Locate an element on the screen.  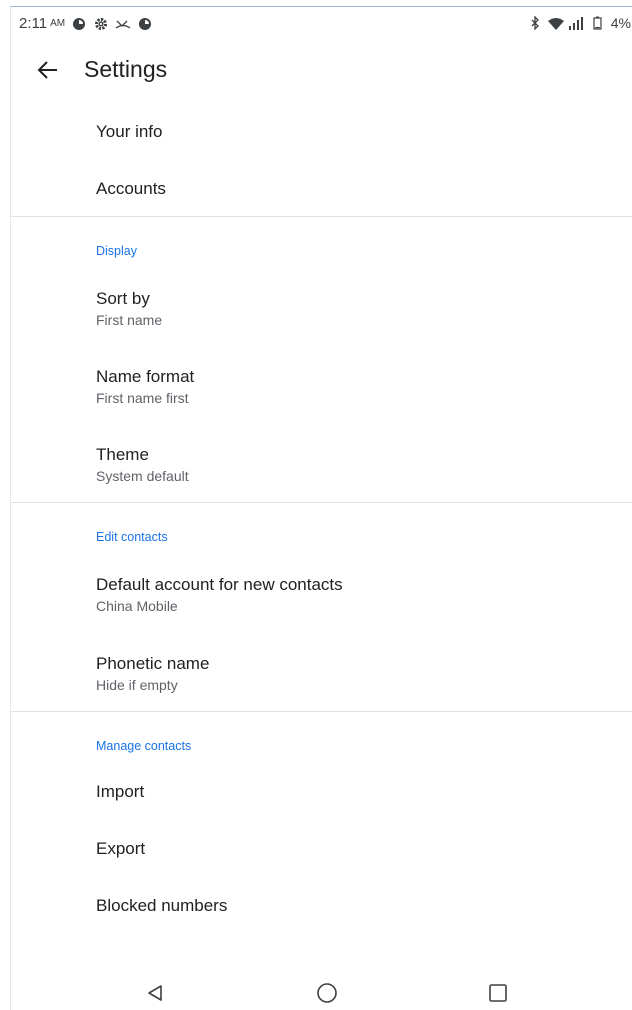
recents-square-icon is located at coordinates (498, 993).